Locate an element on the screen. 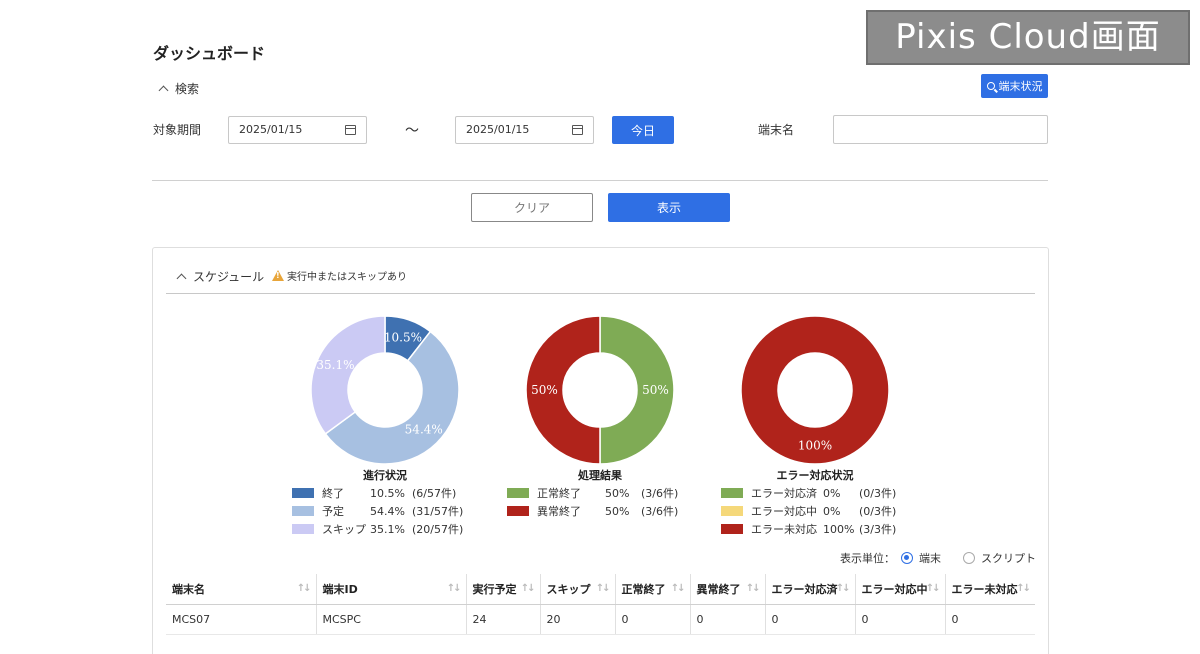 The width and height of the screenshot is (1200, 654). progress-chart-title: 進行状況 is located at coordinates (385, 475).